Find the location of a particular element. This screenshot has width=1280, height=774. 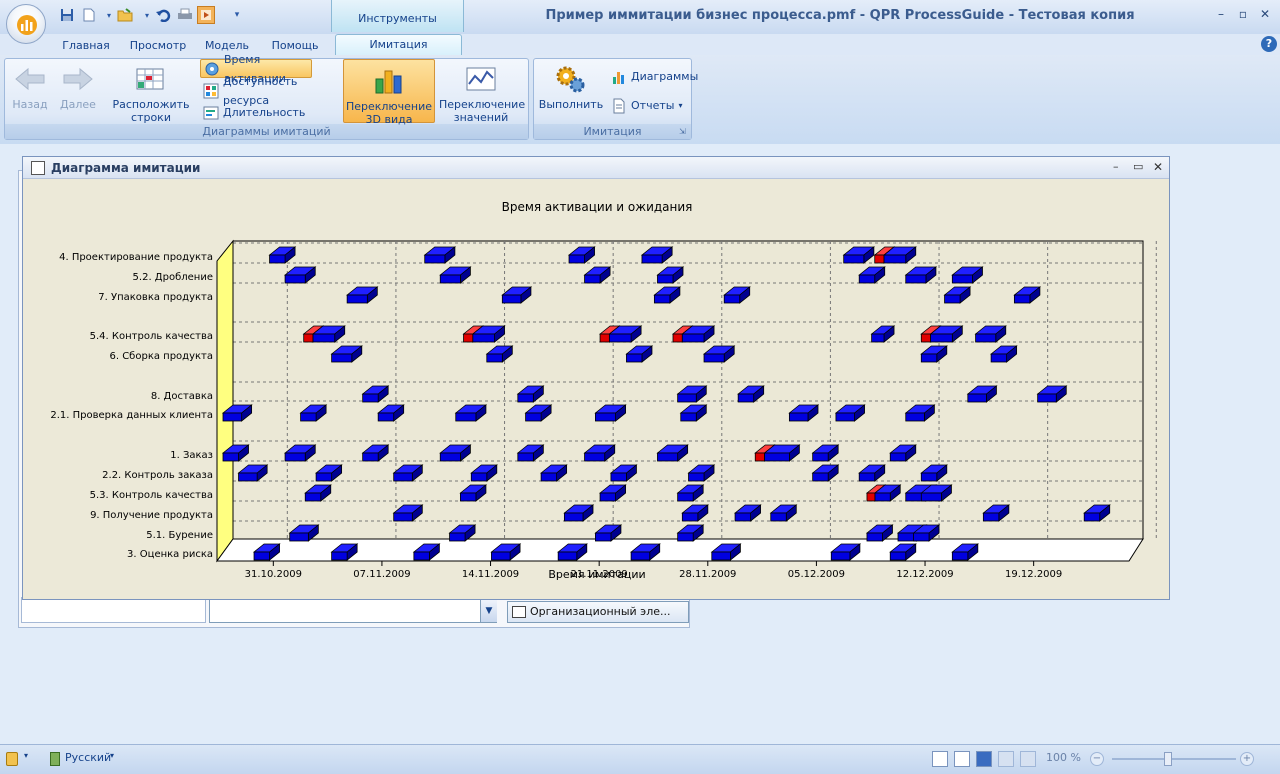

org-element-icon is located at coordinates (519, 612).